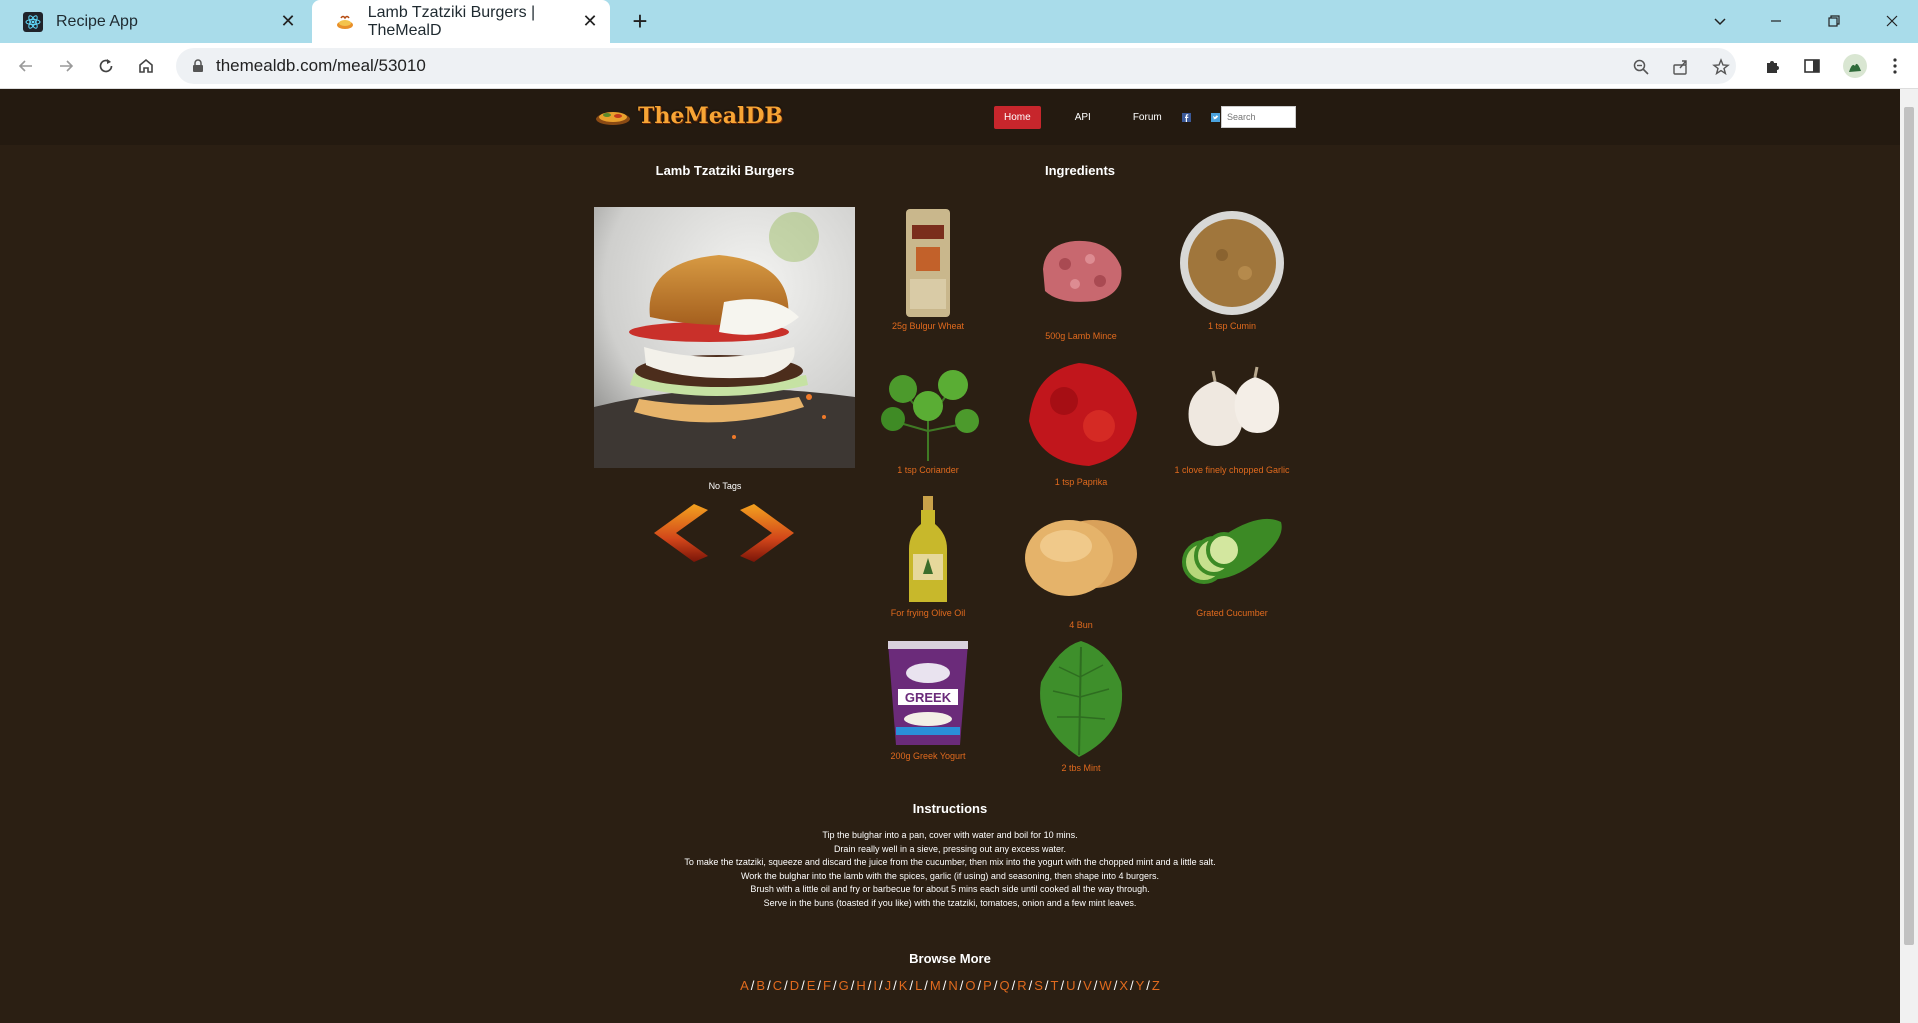 The height and width of the screenshot is (1023, 1918). I want to click on url-text: themealdb.com/meal/53010, so click(321, 65).